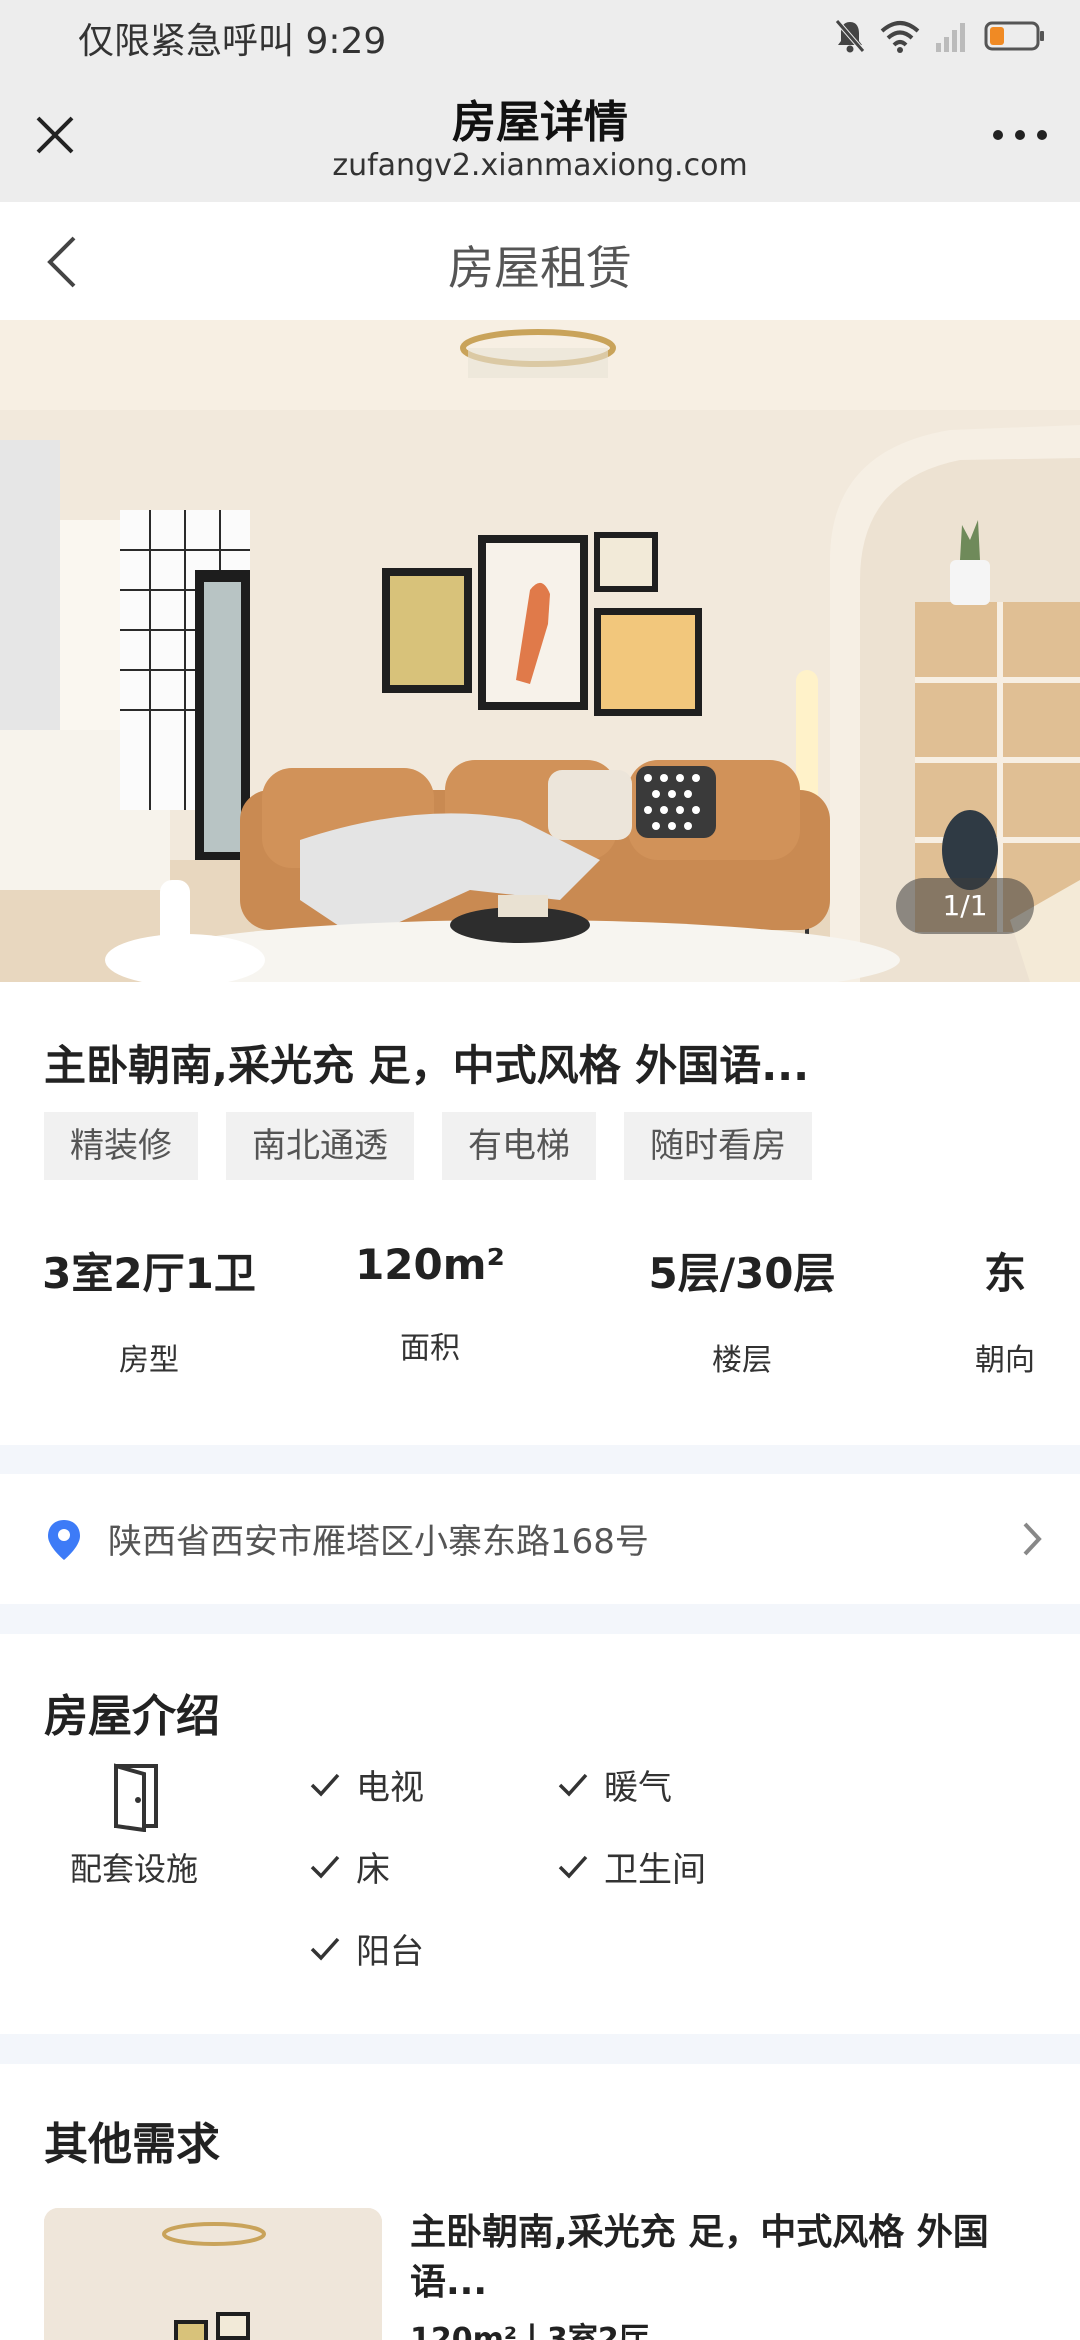 The image size is (1080, 2340). What do you see at coordinates (373, 1870) in the screenshot?
I see `amenity-label: 床` at bounding box center [373, 1870].